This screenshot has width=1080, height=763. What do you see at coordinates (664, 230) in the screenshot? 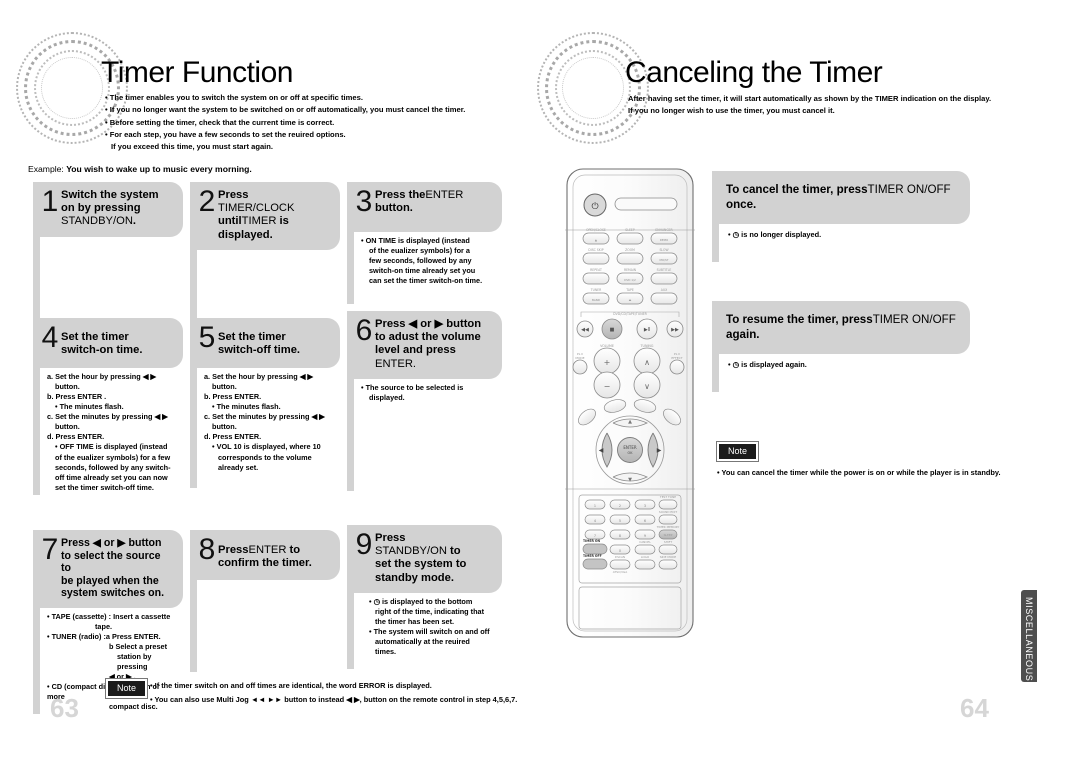
I see `svg-text: ENHANCER` at bounding box center [664, 230].